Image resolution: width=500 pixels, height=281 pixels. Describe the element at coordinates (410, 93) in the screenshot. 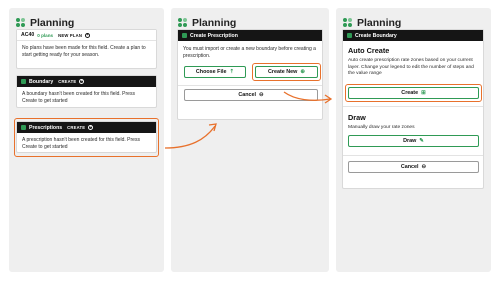

I see `auto-create-label: Create` at that location.